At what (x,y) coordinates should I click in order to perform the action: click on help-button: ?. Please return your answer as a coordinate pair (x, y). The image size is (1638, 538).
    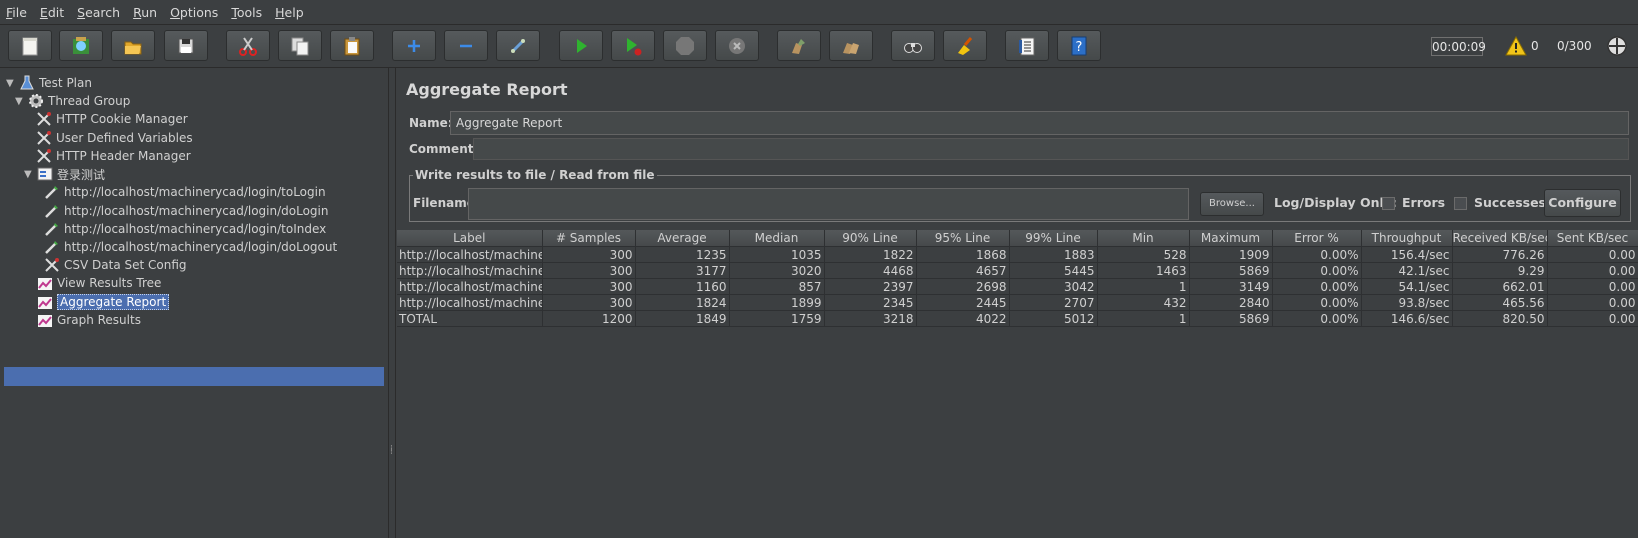
    Looking at the image, I should click on (1079, 45).